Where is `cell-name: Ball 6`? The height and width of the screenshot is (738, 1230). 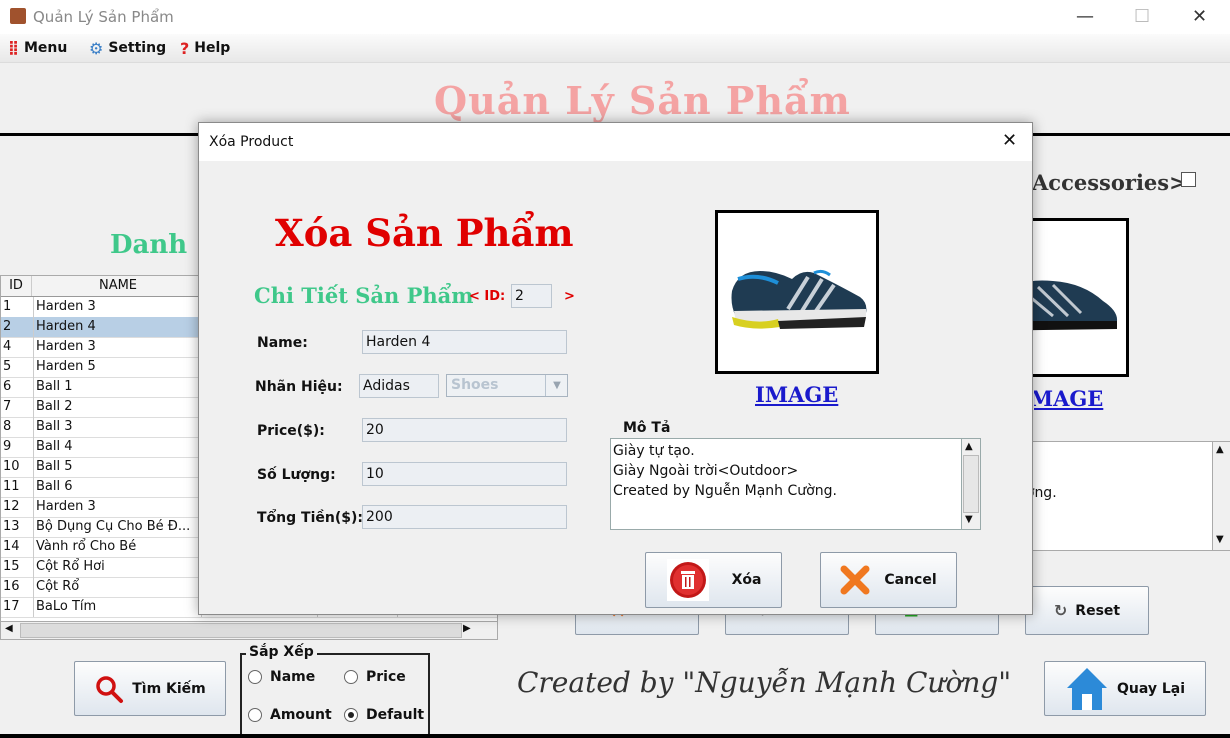 cell-name: Ball 6 is located at coordinates (118, 487).